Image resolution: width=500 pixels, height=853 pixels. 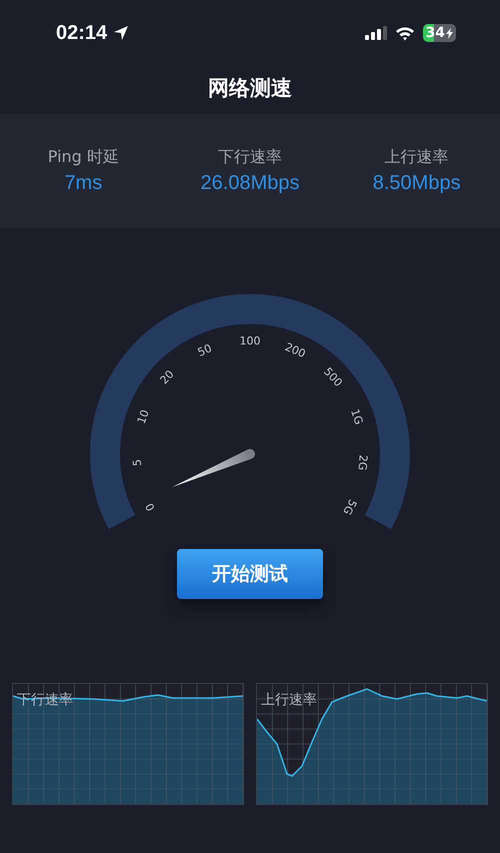 What do you see at coordinates (137, 462) in the screenshot?
I see `gauge-tick-label: 5` at bounding box center [137, 462].